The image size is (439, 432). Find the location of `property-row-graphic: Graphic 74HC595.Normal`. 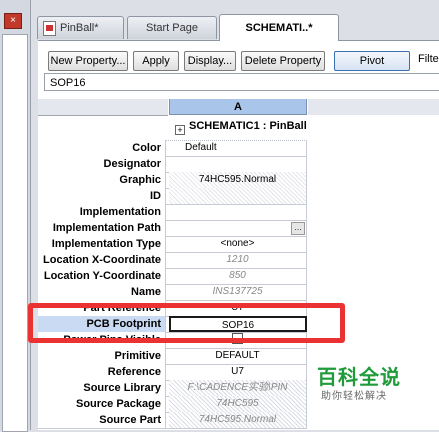

property-row-graphic: Graphic 74HC595.Normal is located at coordinates (172, 180).